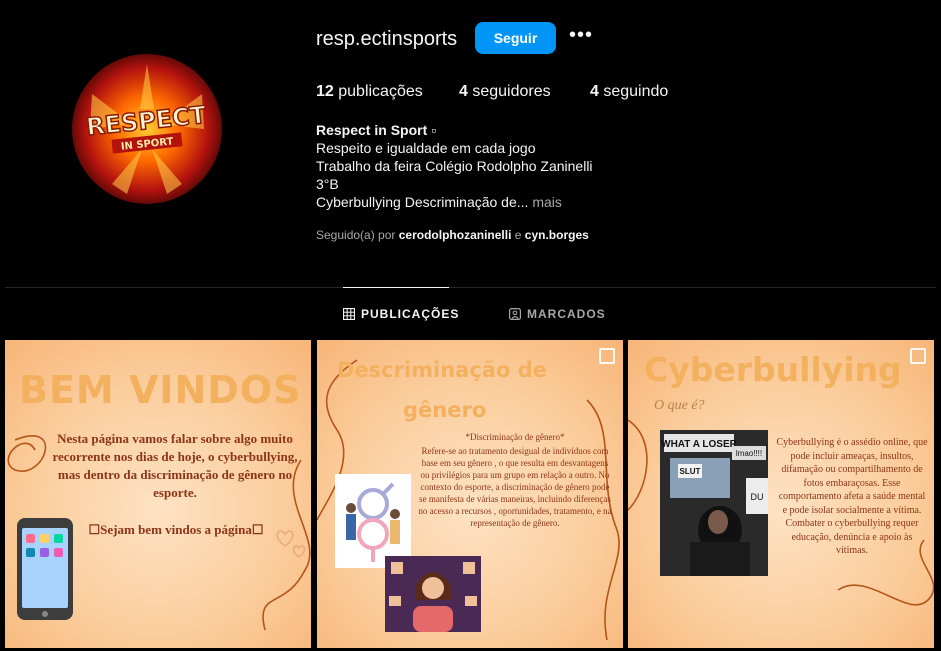 This screenshot has height=651, width=941. Describe the element at coordinates (325, 91) in the screenshot. I see `posts-count-value: 12` at that location.